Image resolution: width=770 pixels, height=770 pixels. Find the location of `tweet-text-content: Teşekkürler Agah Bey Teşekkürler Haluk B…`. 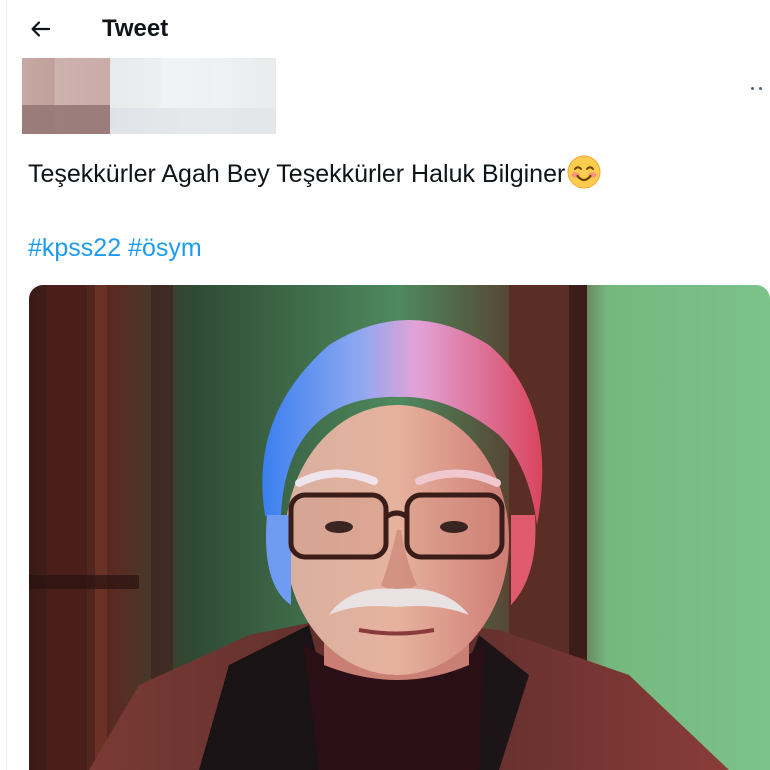

tweet-text-content: Teşekkürler Agah Bey Teşekkürler Haluk B… is located at coordinates (297, 174).